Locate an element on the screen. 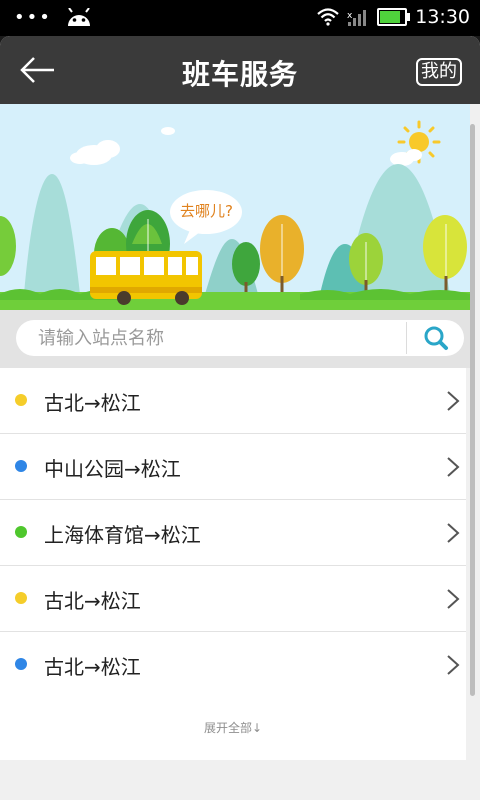 This screenshot has height=800, width=480. scrollbar is located at coordinates (472, 410).